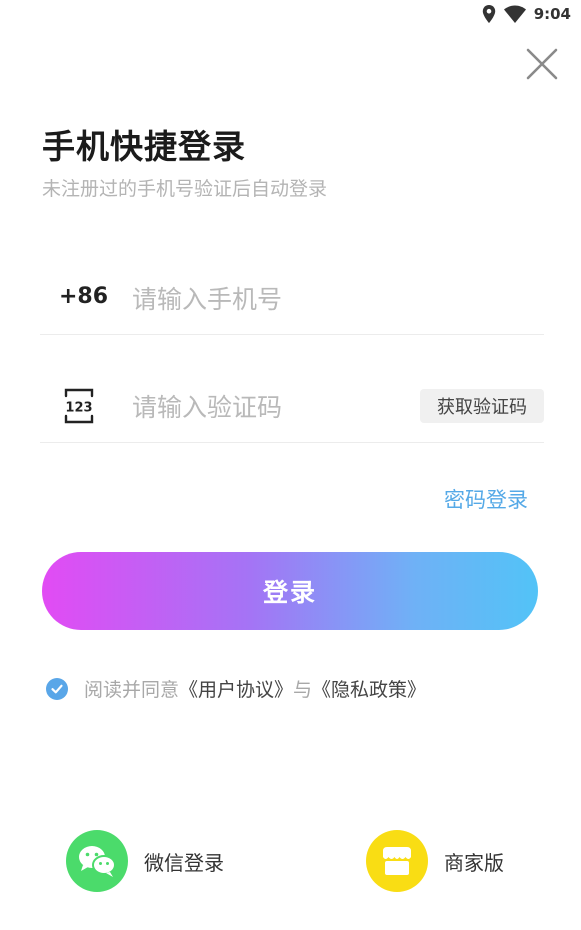  Describe the element at coordinates (482, 406) in the screenshot. I see `get-code-button: 获取验证码` at that location.